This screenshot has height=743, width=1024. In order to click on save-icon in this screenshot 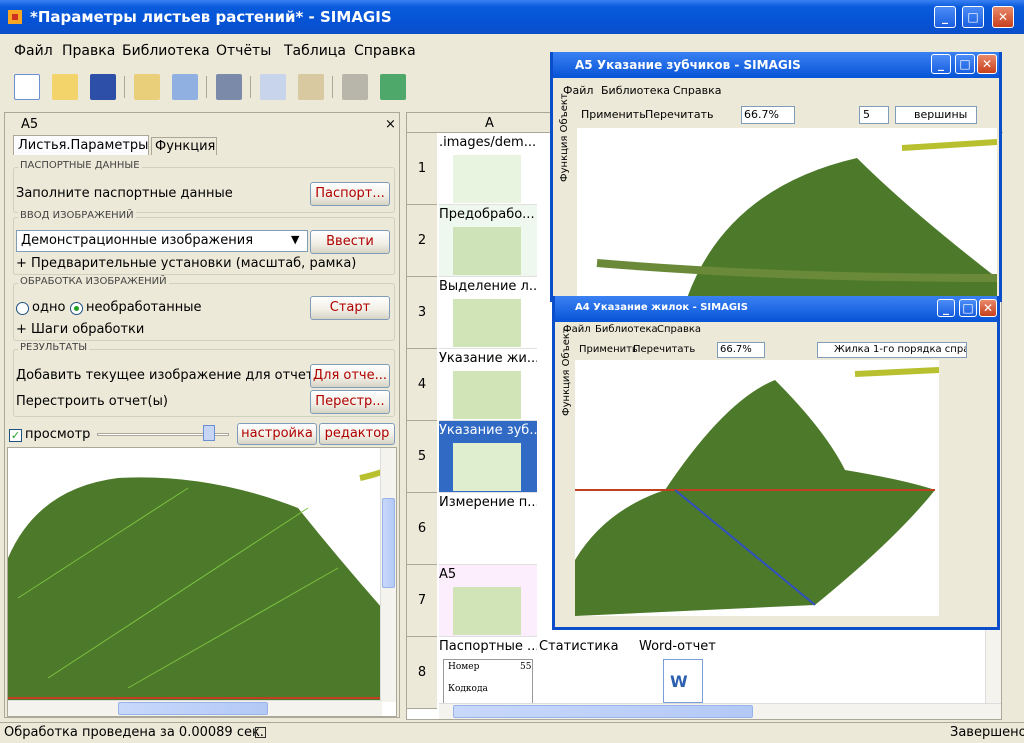, I will do `click(103, 87)`.